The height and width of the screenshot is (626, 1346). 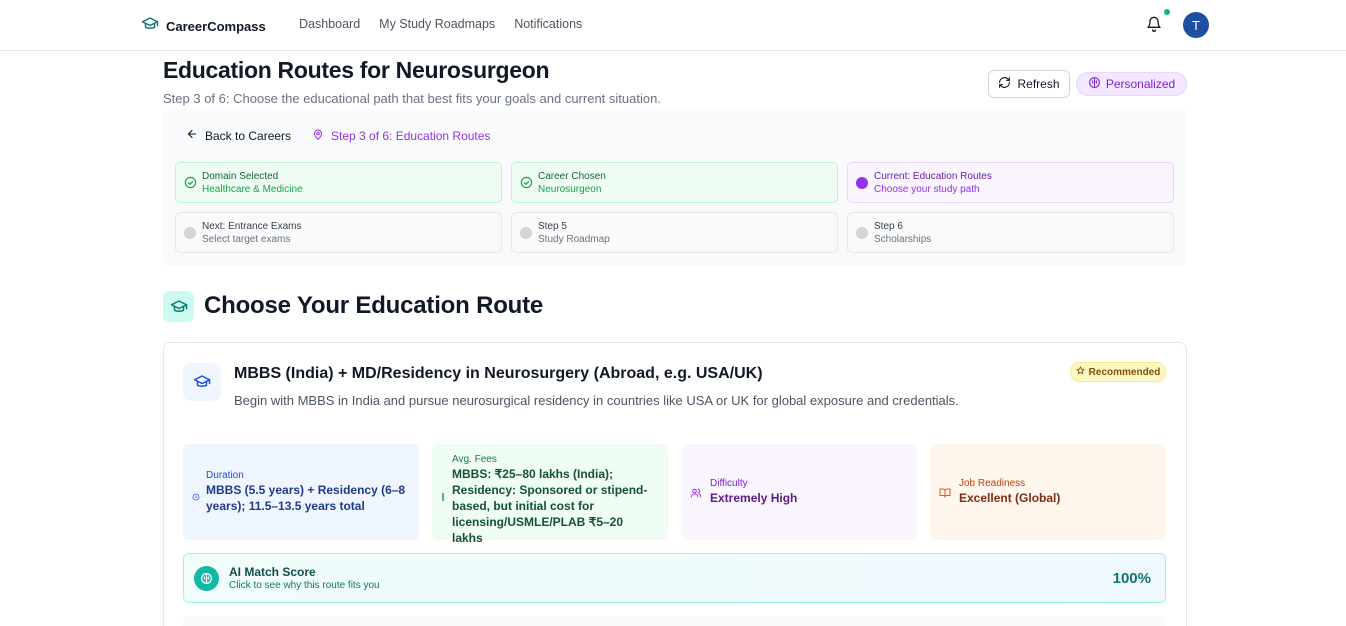 I want to click on personalized-label: Personalized, so click(x=1140, y=84).